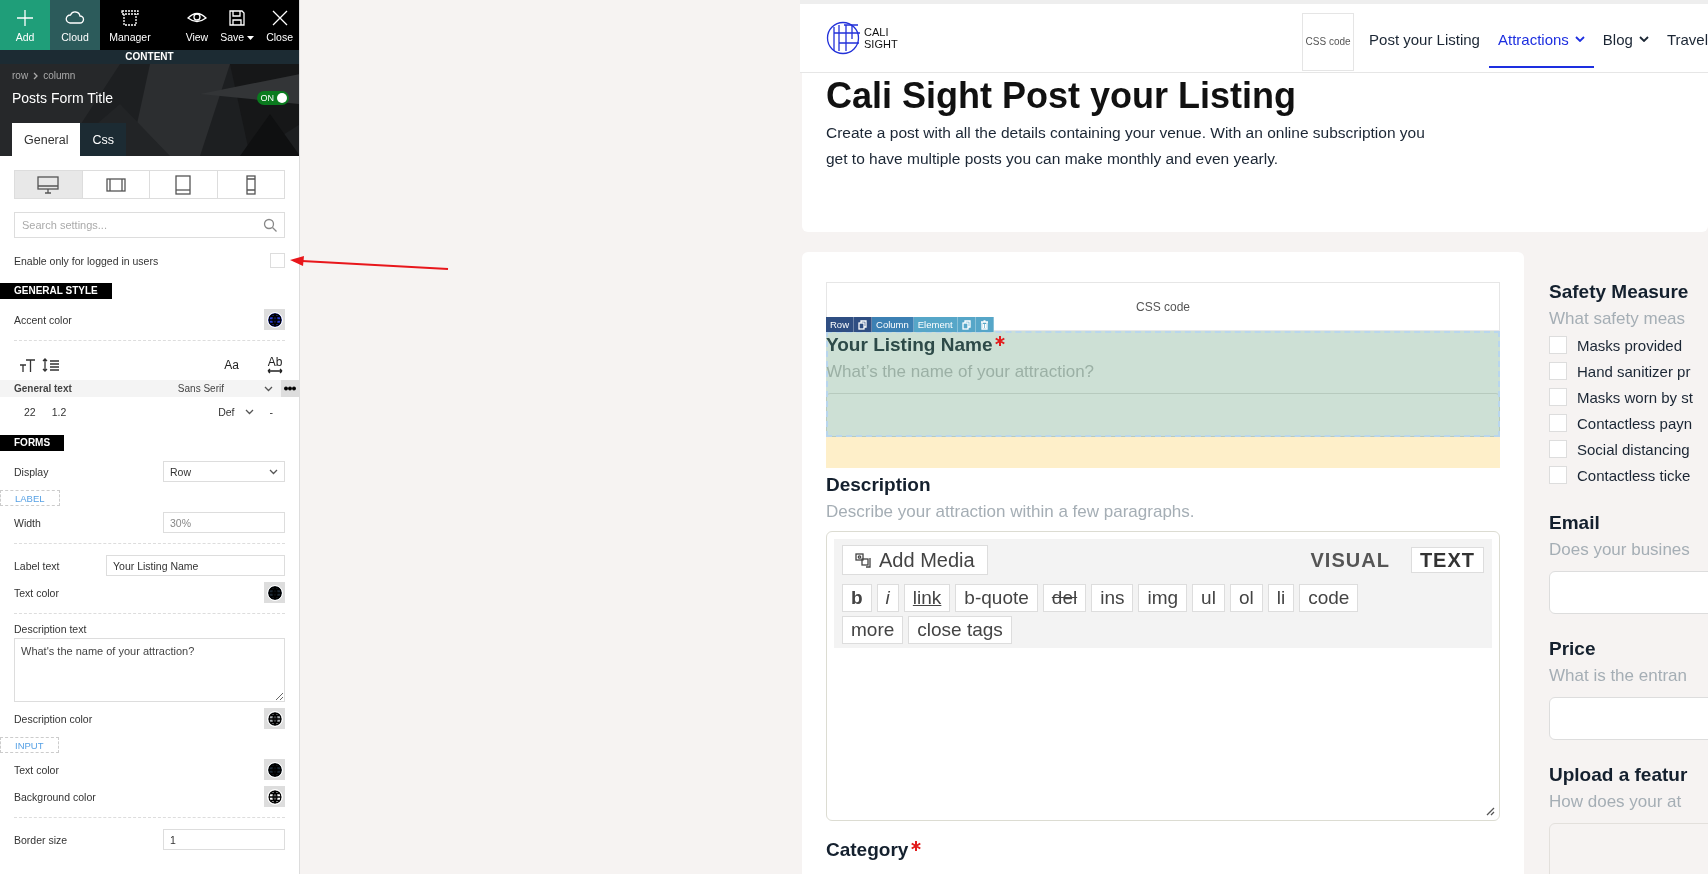 This screenshot has width=1708, height=874. Describe the element at coordinates (1328, 41) in the screenshot. I see `css-code-button: CSS code` at that location.